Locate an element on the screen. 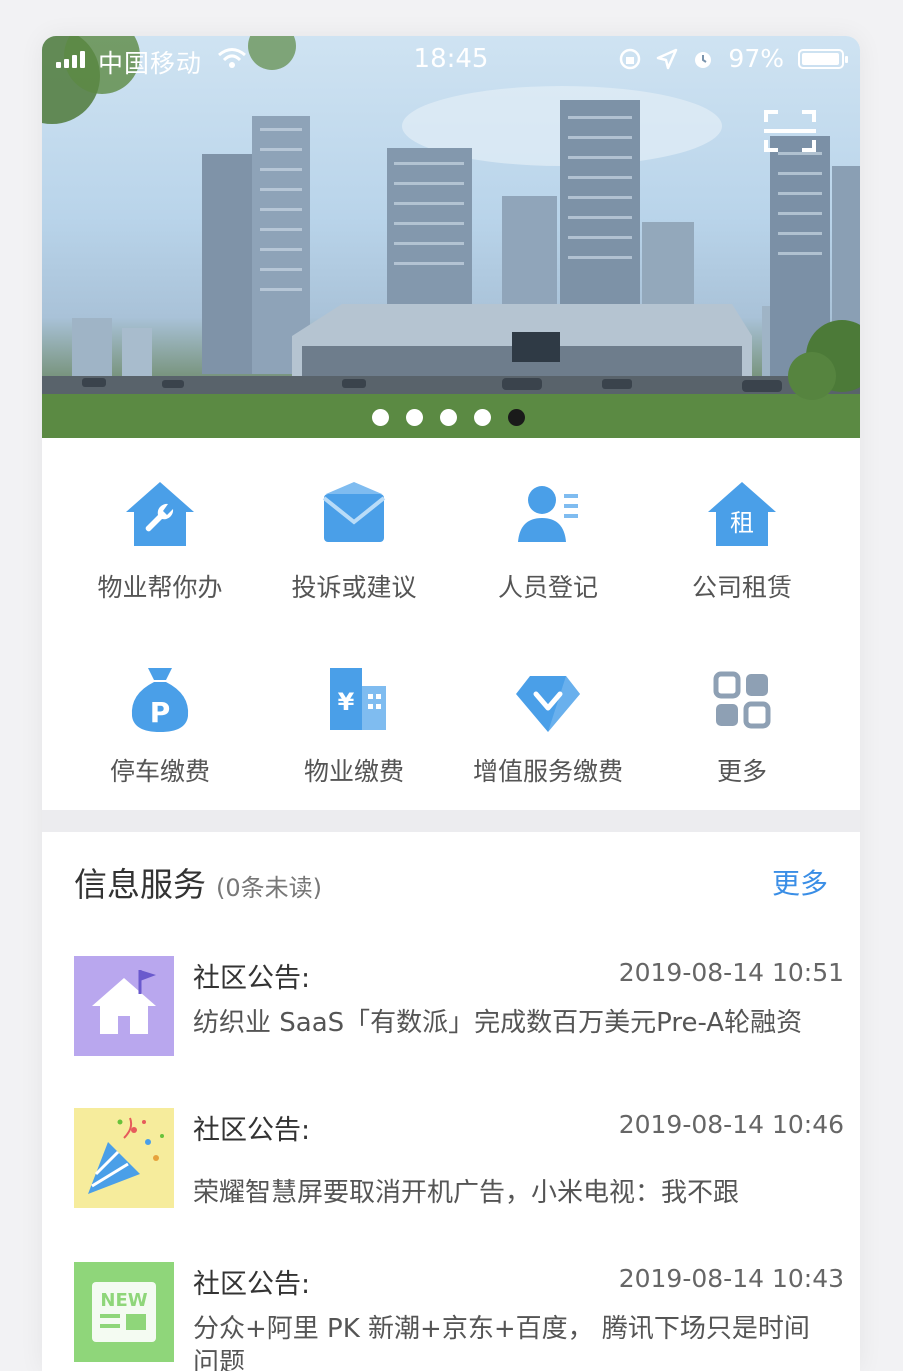  service-more: 更多 is located at coordinates (742, 724).